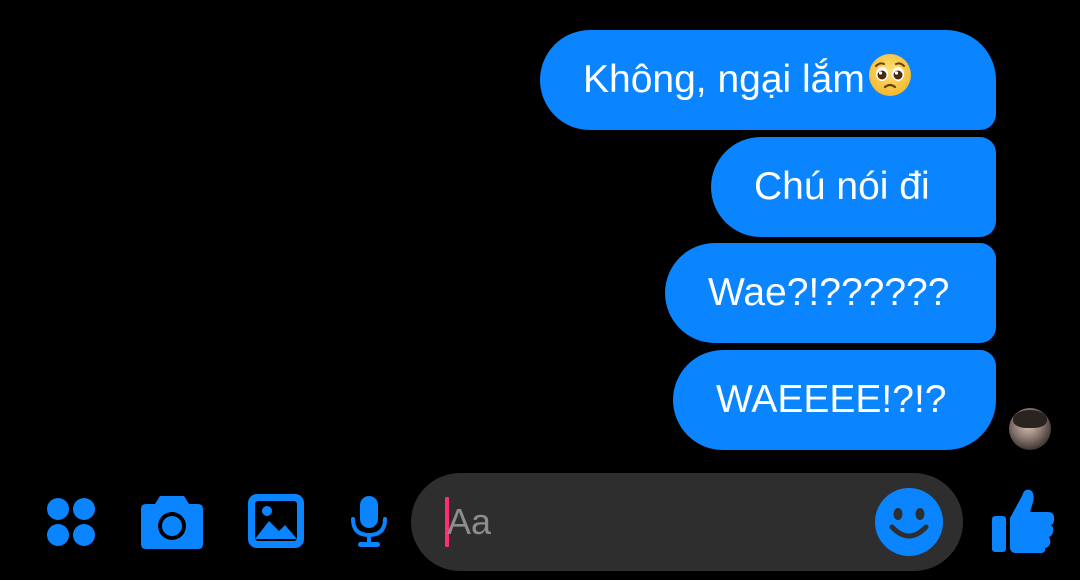 The width and height of the screenshot is (1080, 580). I want to click on message-bubble: Không, ngại lắm, so click(768, 80).